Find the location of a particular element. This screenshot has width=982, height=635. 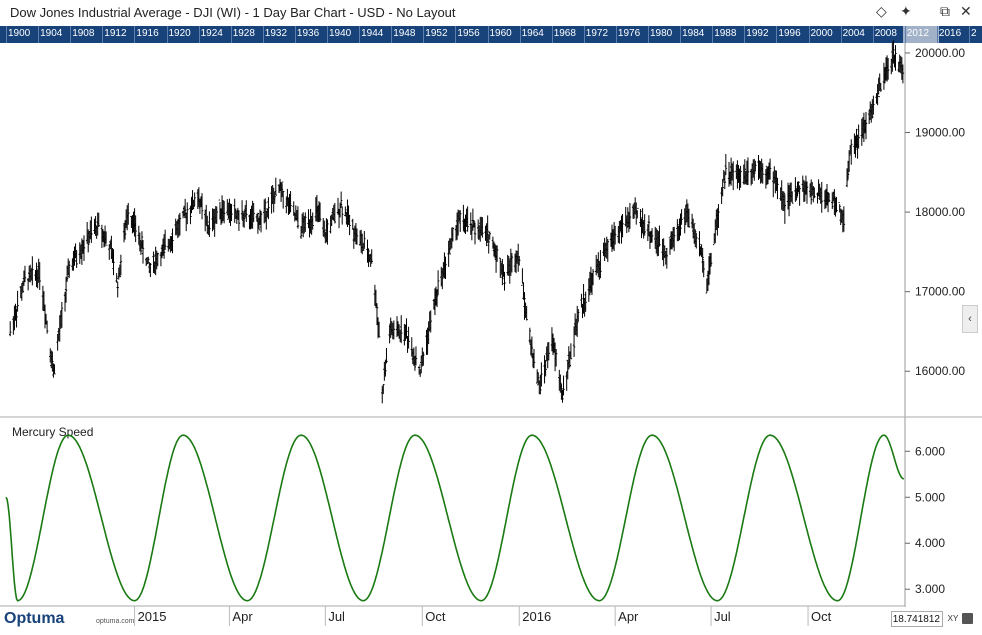

indicator-tick-label: 5.000 is located at coordinates (930, 497).